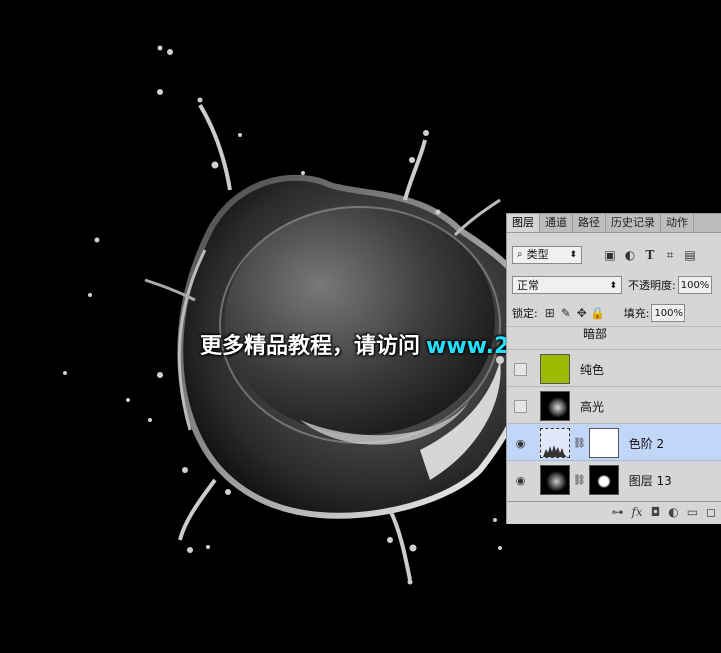  Describe the element at coordinates (614, 337) in the screenshot. I see `layer-row-partial: 暗部` at that location.